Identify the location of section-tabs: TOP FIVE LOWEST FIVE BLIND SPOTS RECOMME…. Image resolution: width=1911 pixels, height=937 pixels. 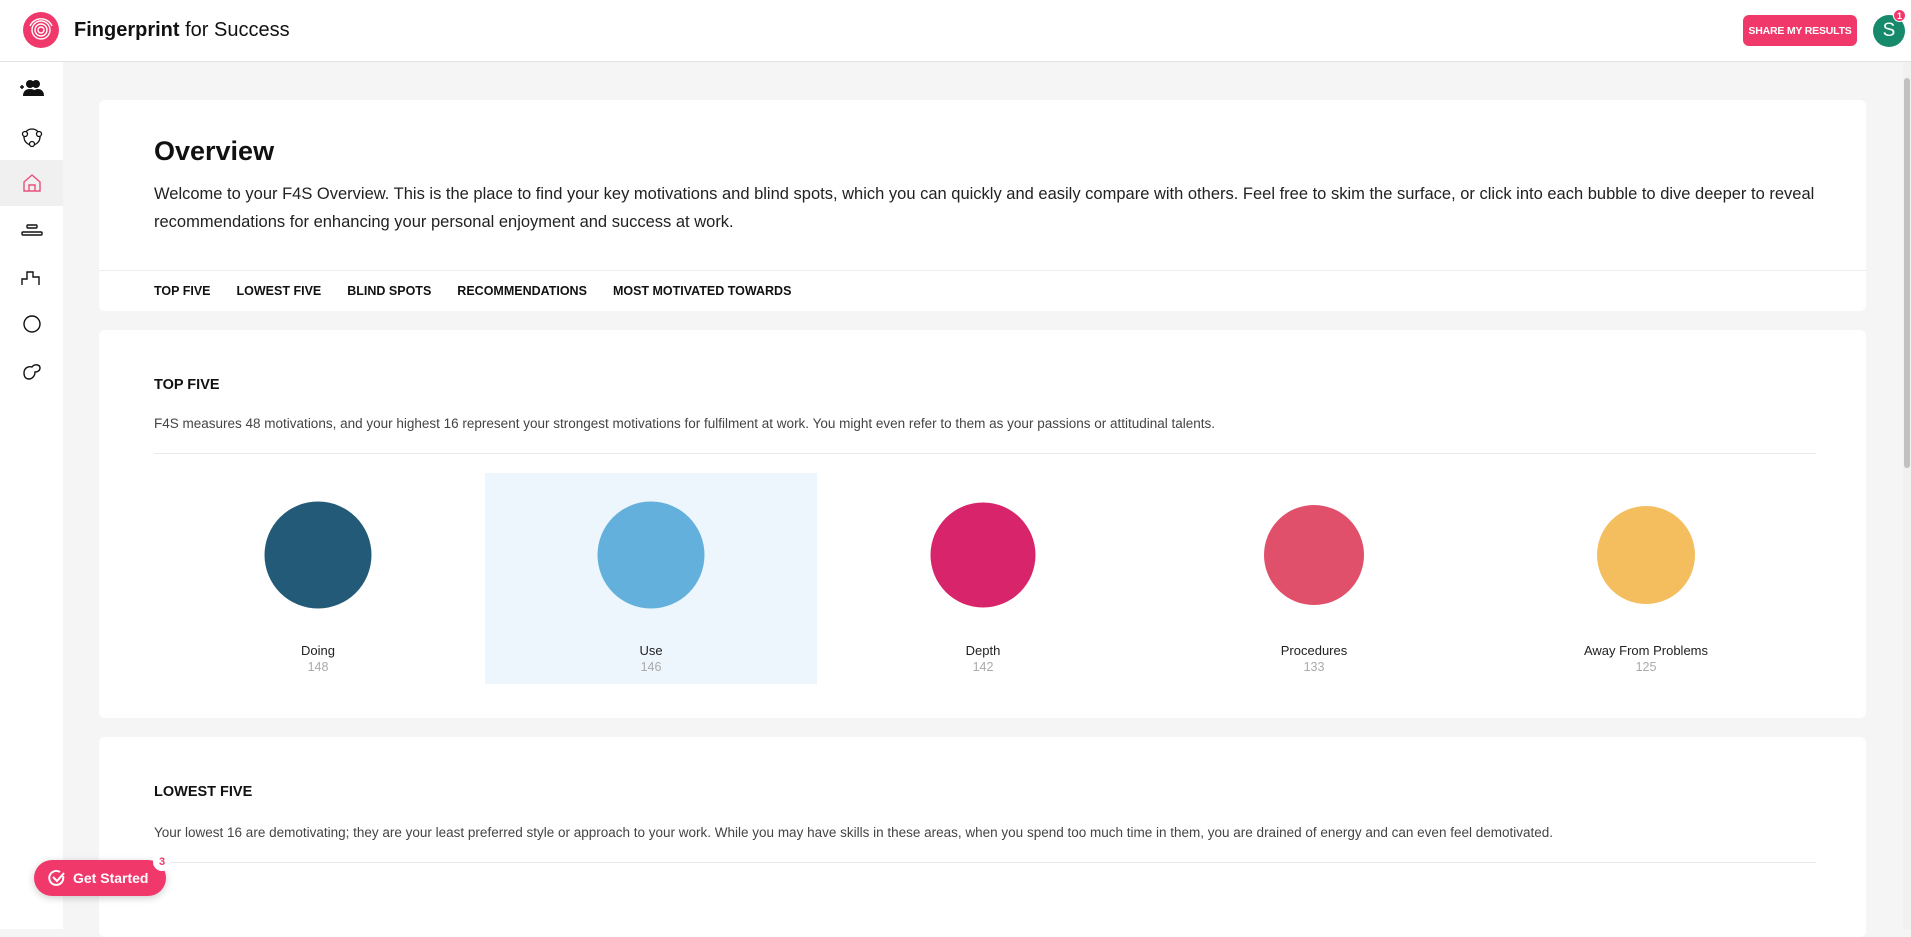
(982, 290).